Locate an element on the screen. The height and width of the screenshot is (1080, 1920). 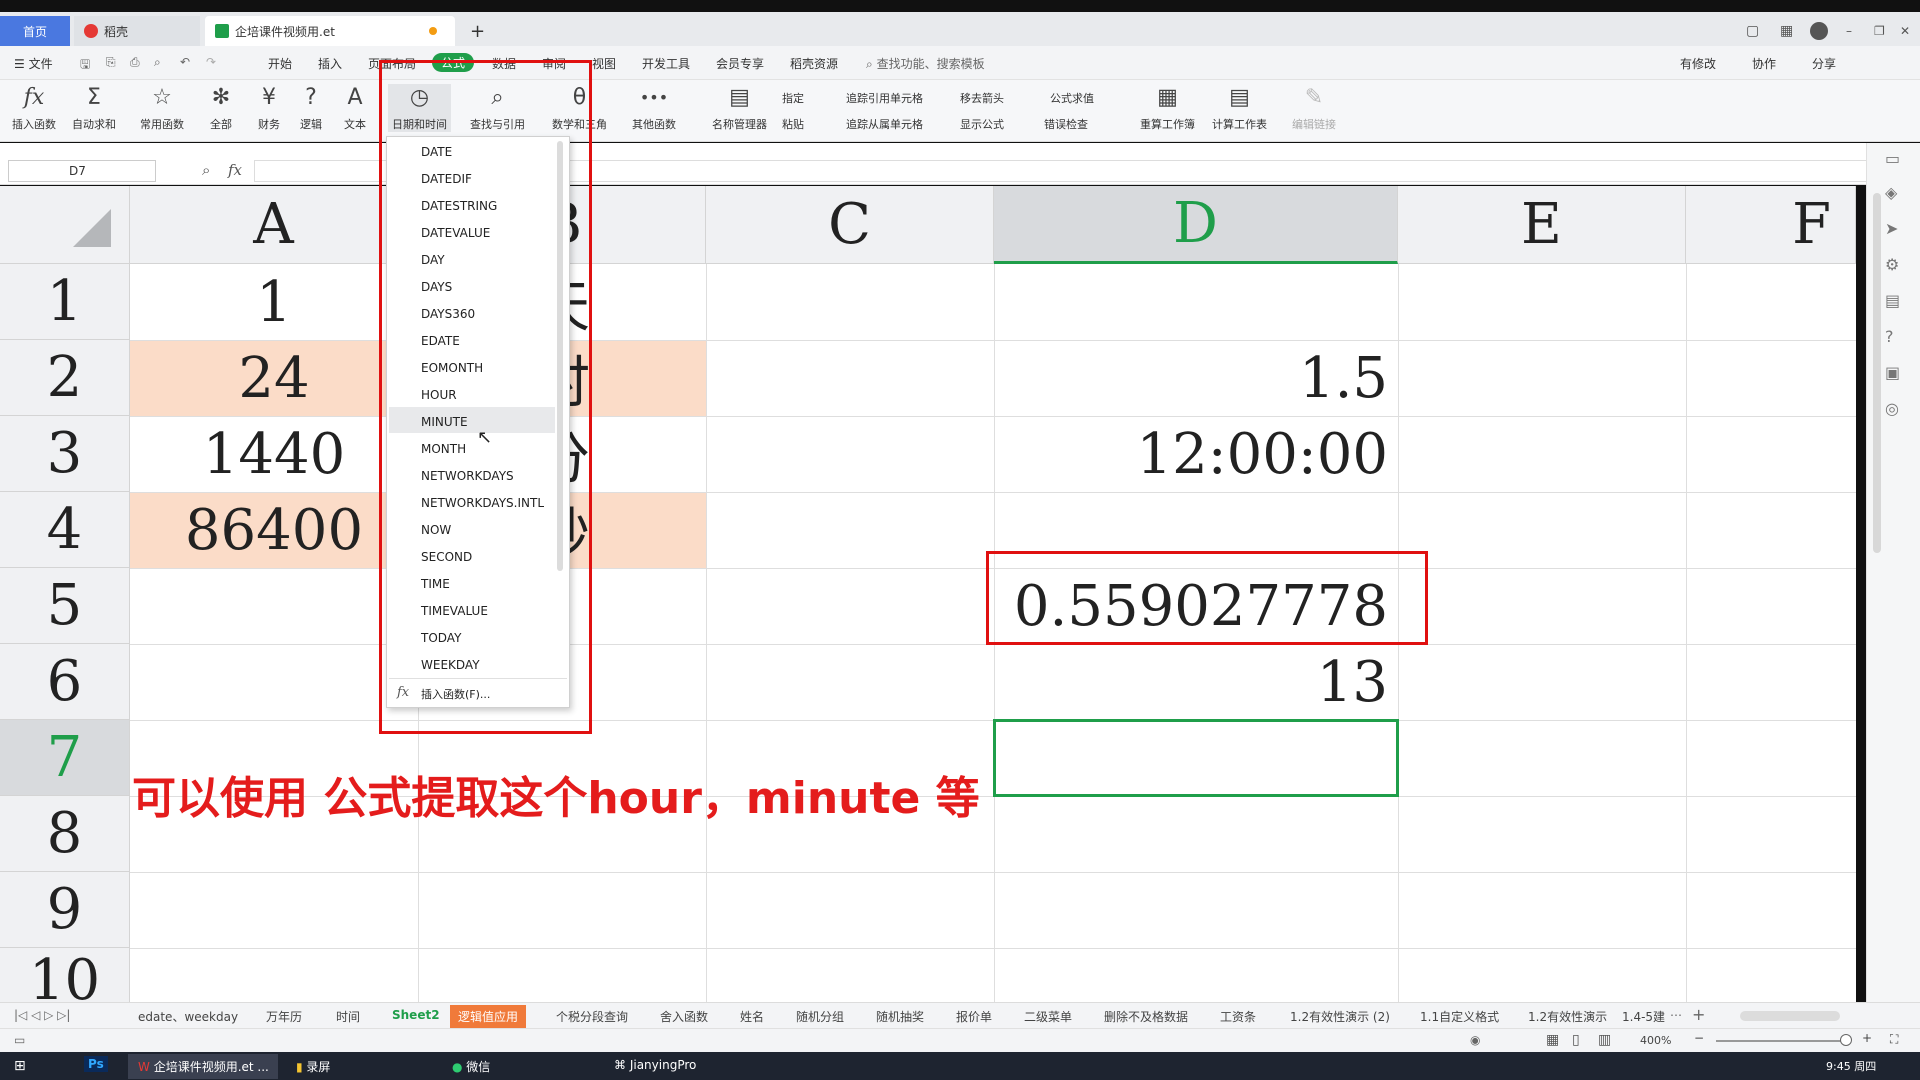
sheet-tab: 工资条 is located at coordinates (1238, 1016).